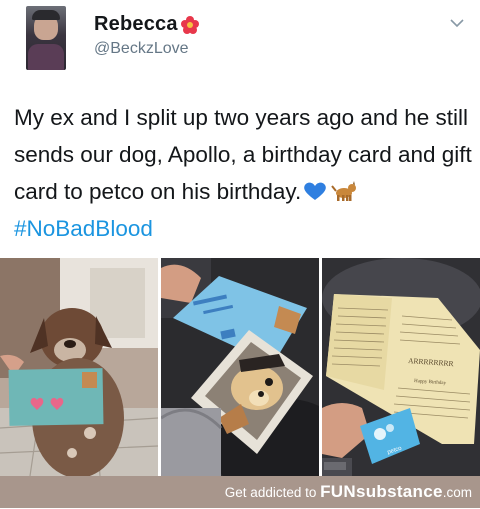  What do you see at coordinates (315, 191) in the screenshot?
I see `blue-heart-emoji-icon` at bounding box center [315, 191].